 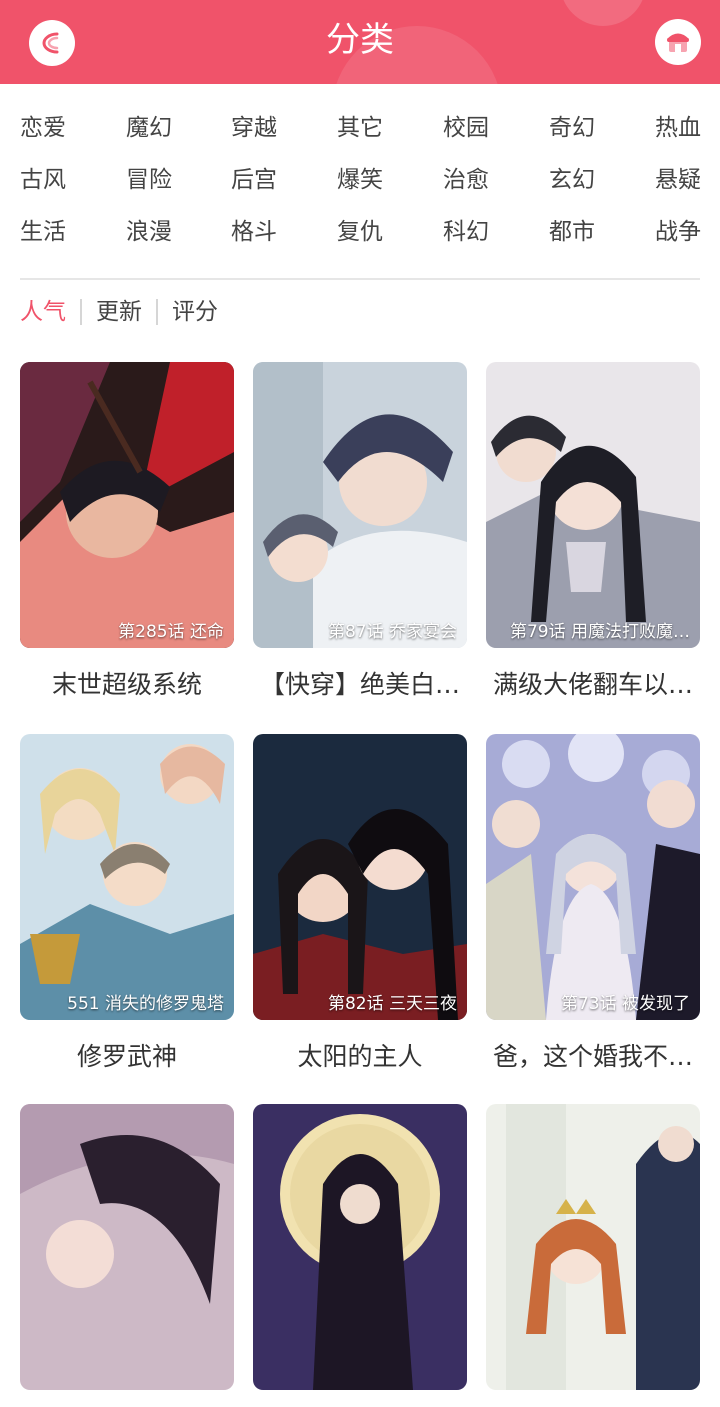 What do you see at coordinates (360, 1055) in the screenshot?
I see `comic-title: 太阳的主人` at bounding box center [360, 1055].